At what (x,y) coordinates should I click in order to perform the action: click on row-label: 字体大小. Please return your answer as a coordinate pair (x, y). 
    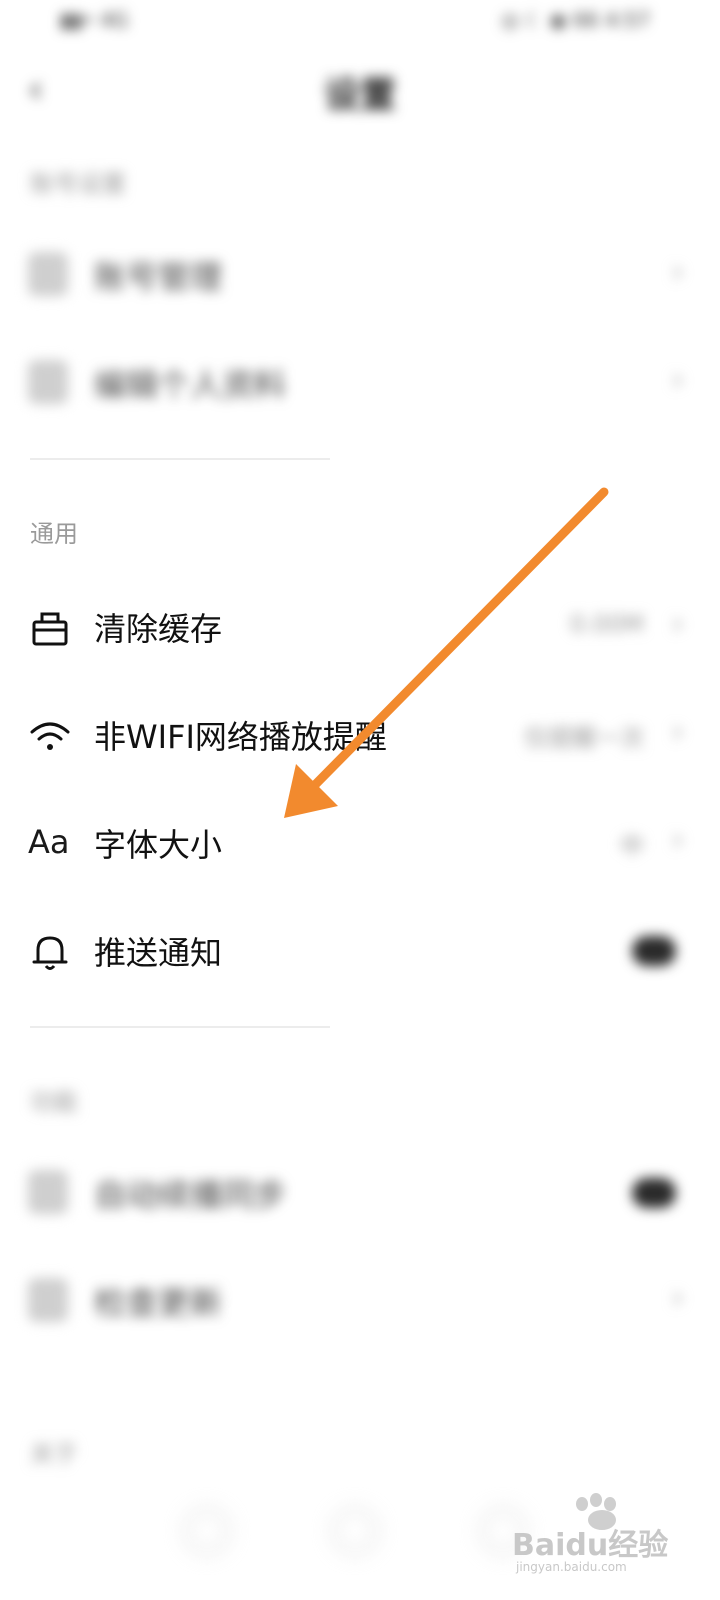
    Looking at the image, I should click on (158, 845).